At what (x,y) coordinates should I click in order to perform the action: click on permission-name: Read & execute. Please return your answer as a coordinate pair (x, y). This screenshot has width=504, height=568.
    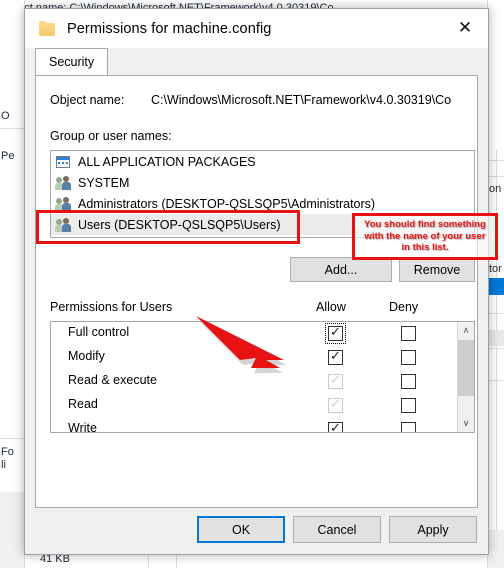
    Looking at the image, I should click on (112, 380).